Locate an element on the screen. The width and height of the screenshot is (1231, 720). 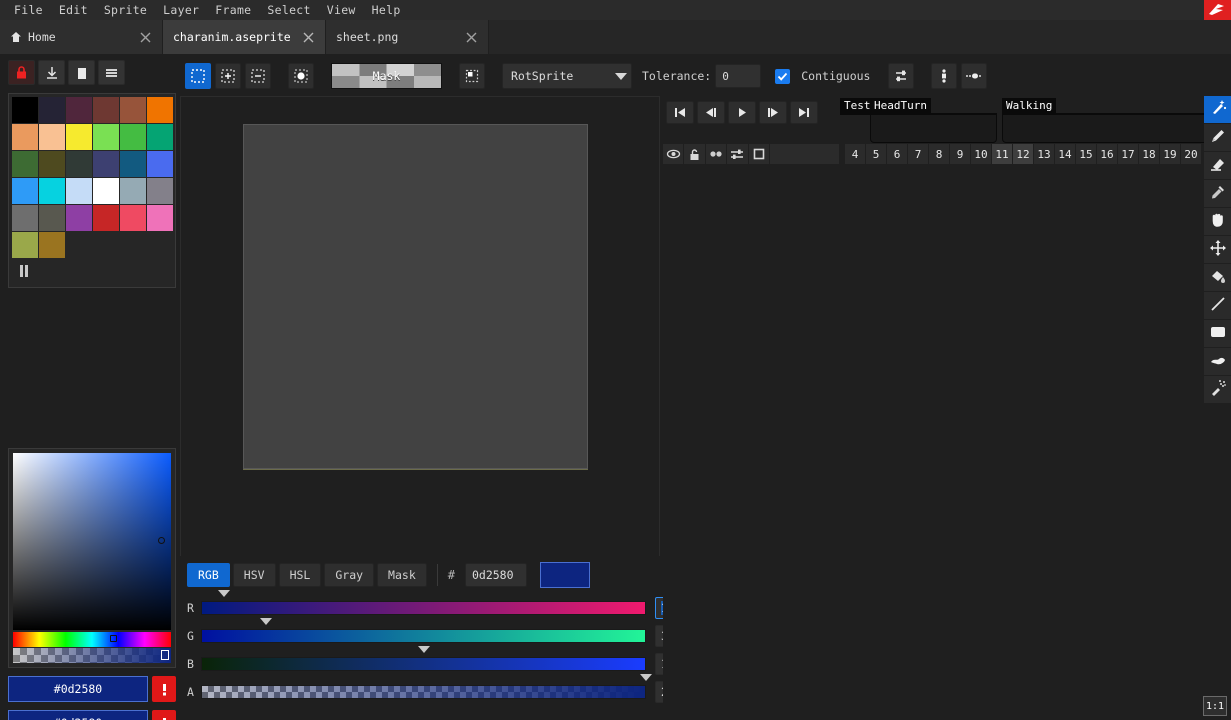
menu-layer: Layer is located at coordinates (181, 10).